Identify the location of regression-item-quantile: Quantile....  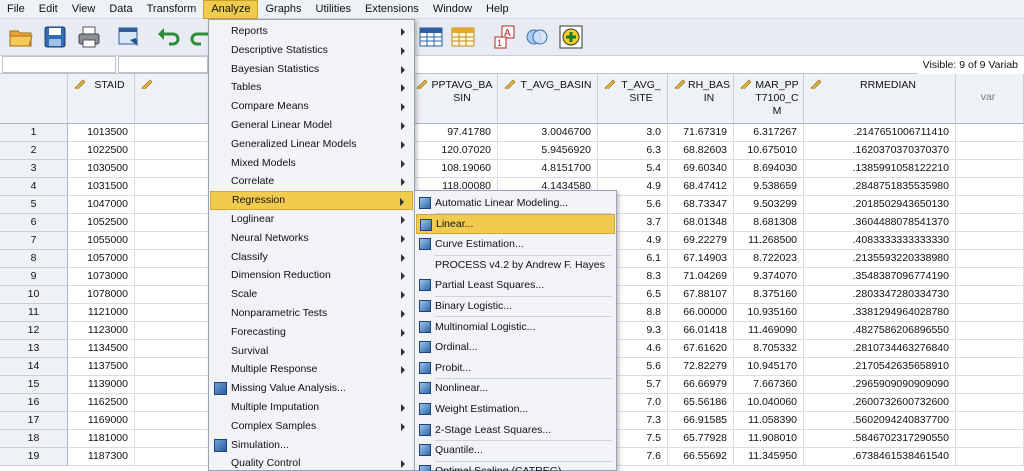
(515, 450).